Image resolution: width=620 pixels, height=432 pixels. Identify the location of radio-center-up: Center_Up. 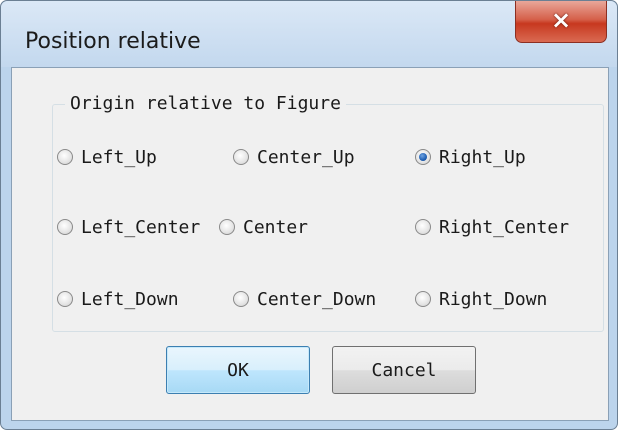
(294, 157).